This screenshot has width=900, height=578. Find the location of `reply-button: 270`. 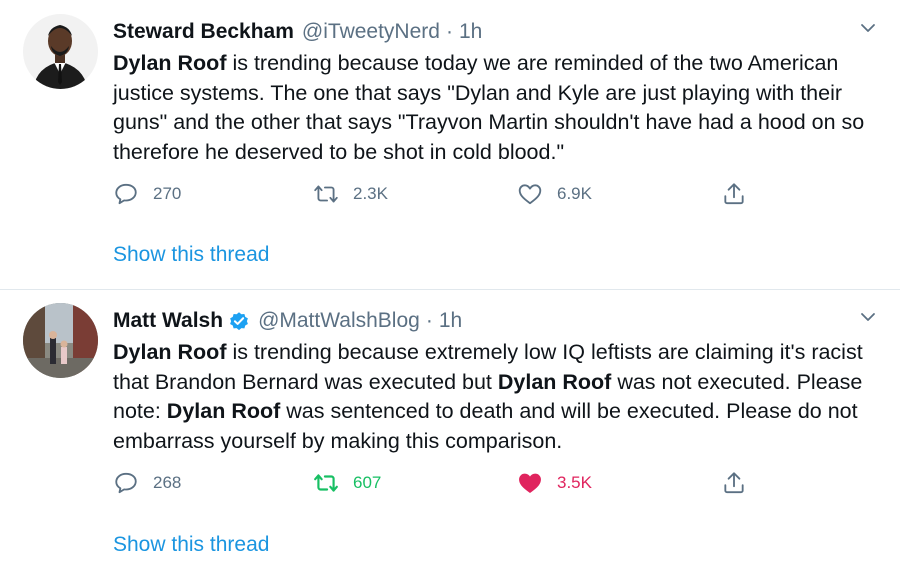

reply-button: 270 is located at coordinates (147, 194).